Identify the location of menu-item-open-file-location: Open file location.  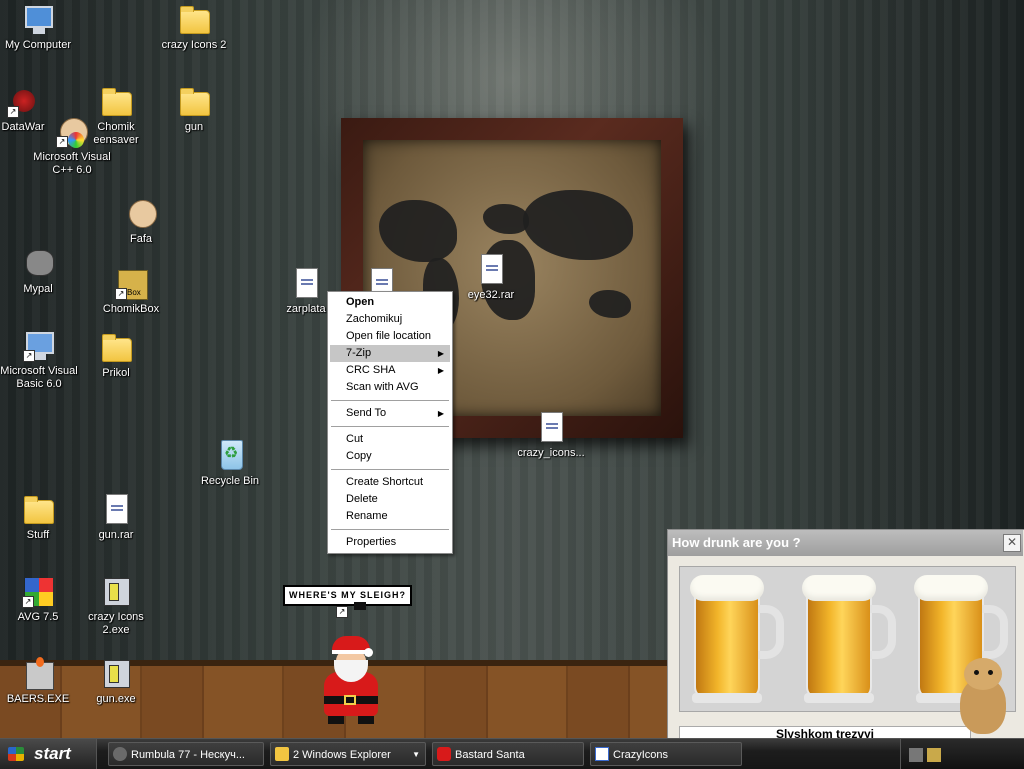
(390, 336).